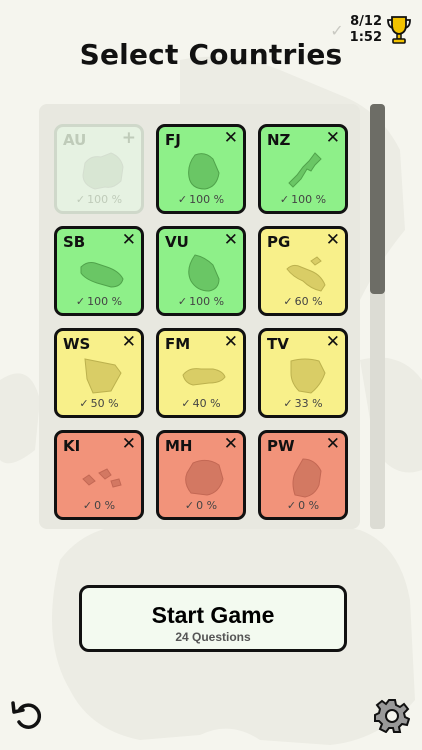 This screenshot has height=750, width=422. What do you see at coordinates (206, 403) in the screenshot?
I see `accuracy-value: 40 %` at bounding box center [206, 403].